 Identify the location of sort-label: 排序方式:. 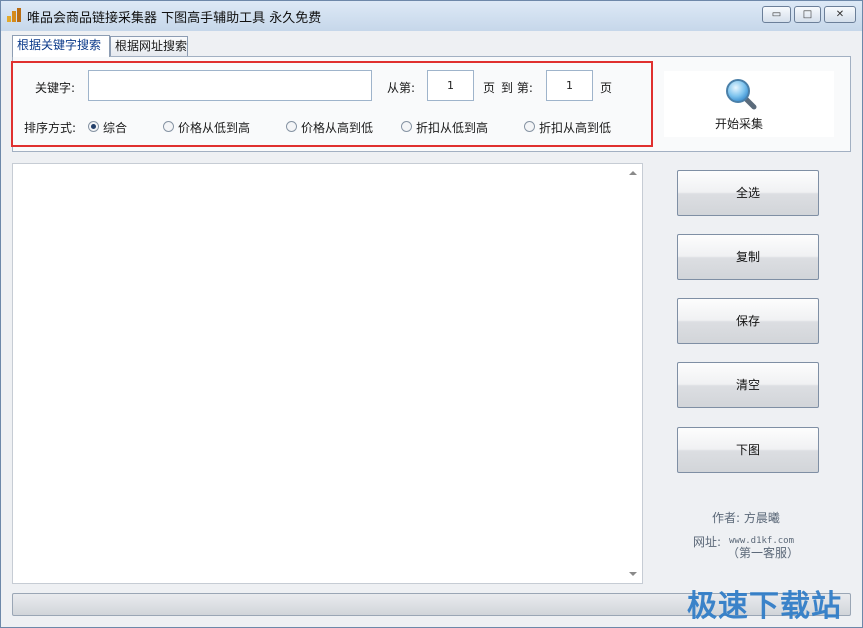
(50, 128).